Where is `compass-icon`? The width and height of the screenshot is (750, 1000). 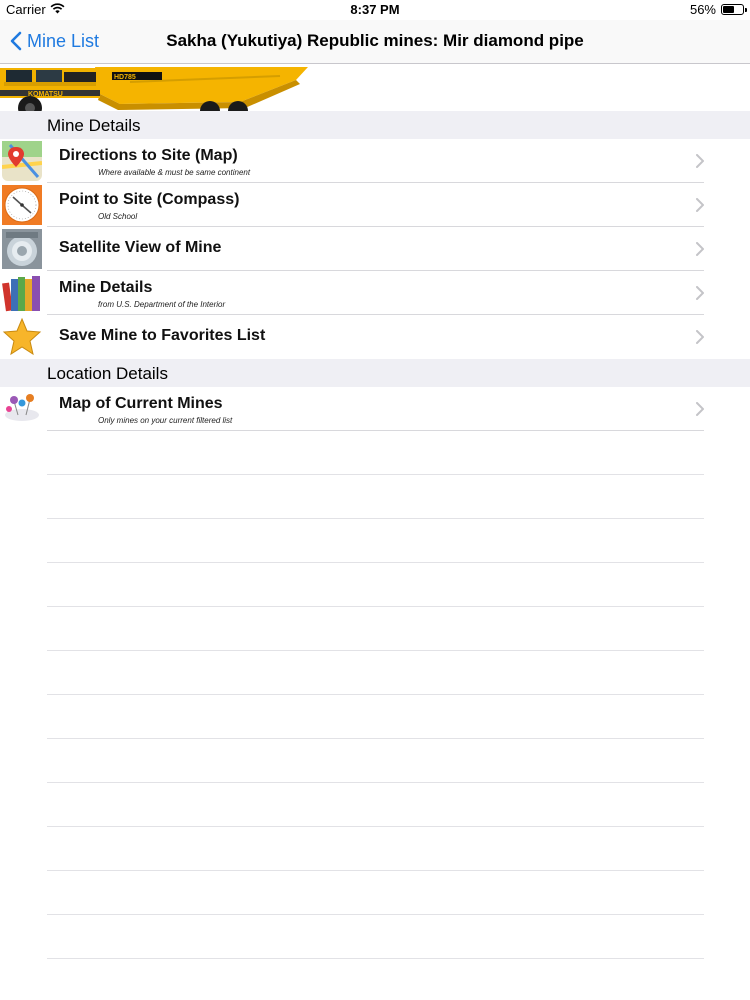
compass-icon is located at coordinates (22, 205).